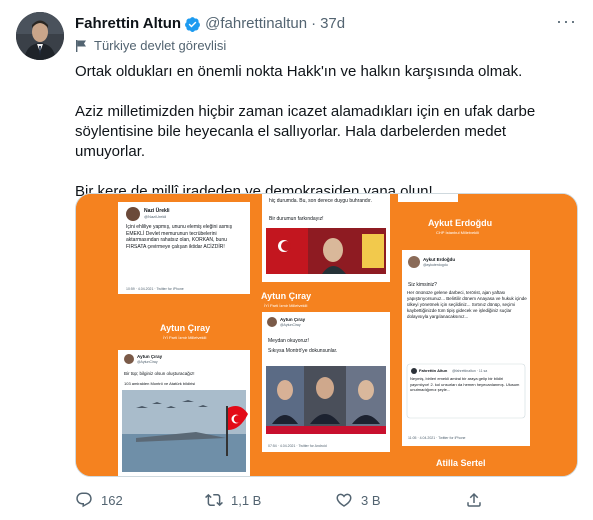 The width and height of the screenshot is (593, 520). I want to click on collage-mid-footer: 07:54 · 4.04.2021 · Twitter for Android, so click(297, 446).